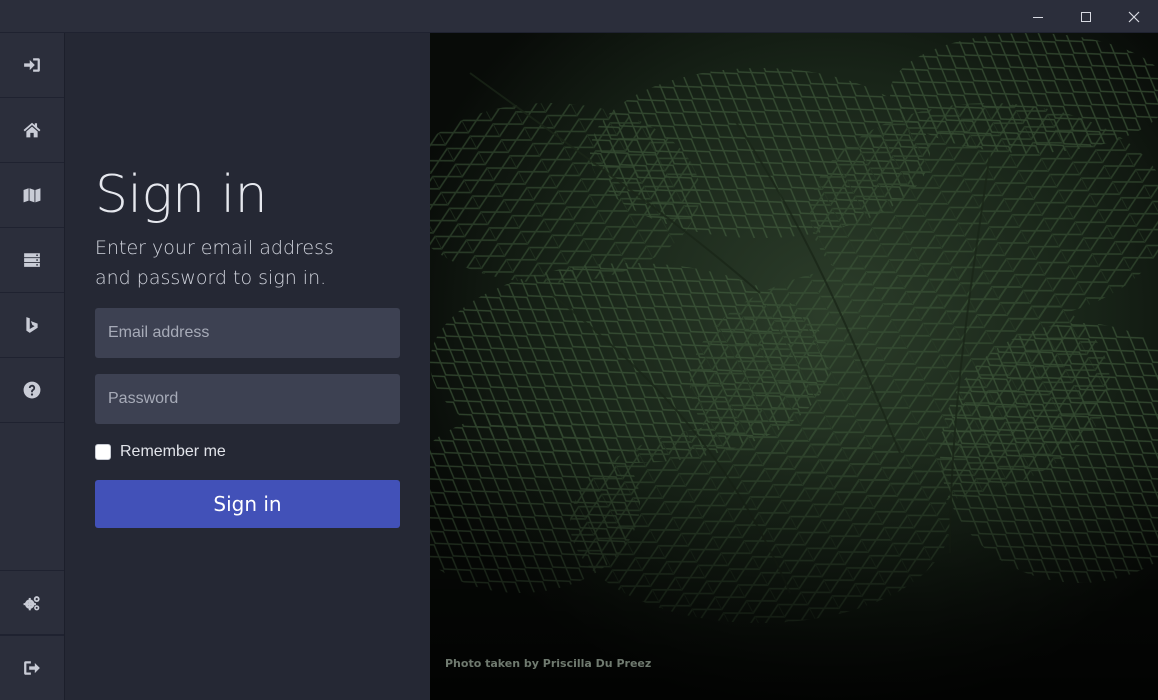 The width and height of the screenshot is (1158, 700). I want to click on sidebar, so click(32, 366).